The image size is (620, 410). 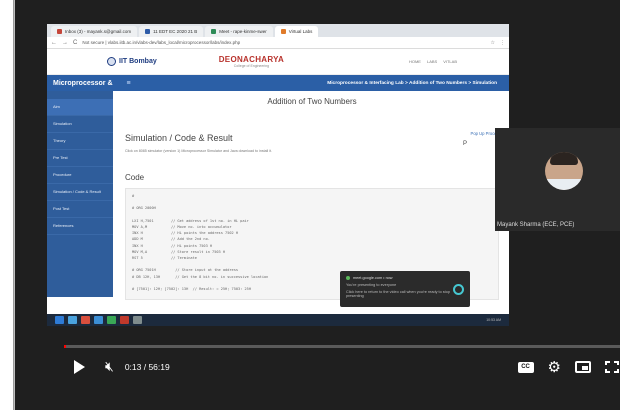 What do you see at coordinates (464, 144) in the screenshot?
I see `p-marker: P` at bounding box center [464, 144].